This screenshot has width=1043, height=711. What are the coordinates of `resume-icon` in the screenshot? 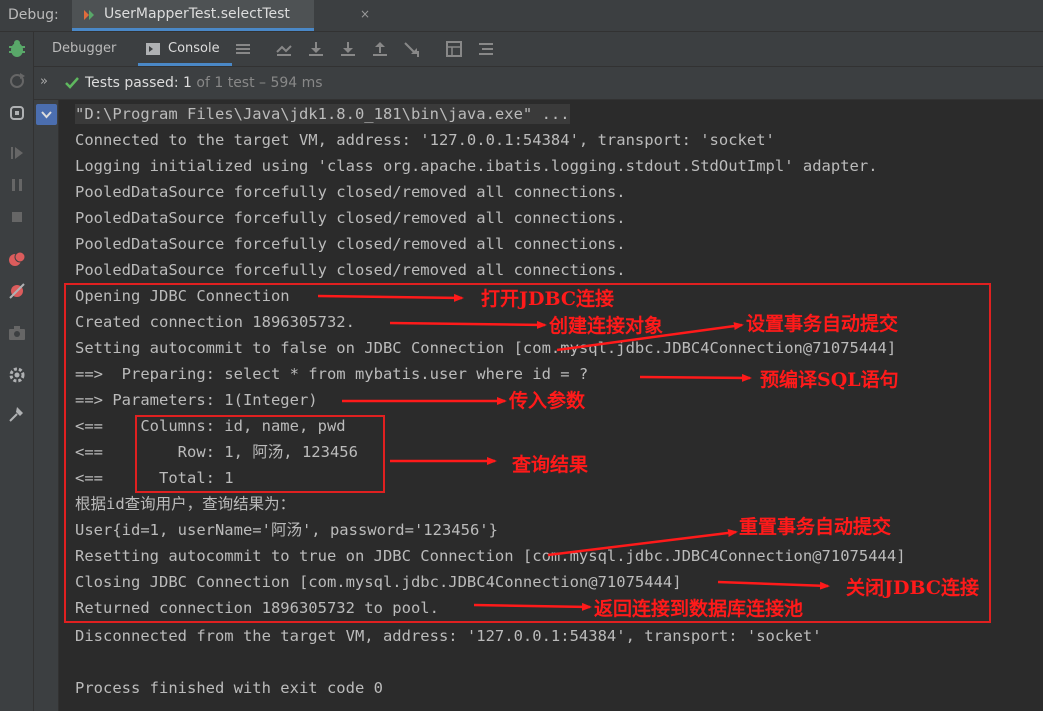 It's located at (17, 153).